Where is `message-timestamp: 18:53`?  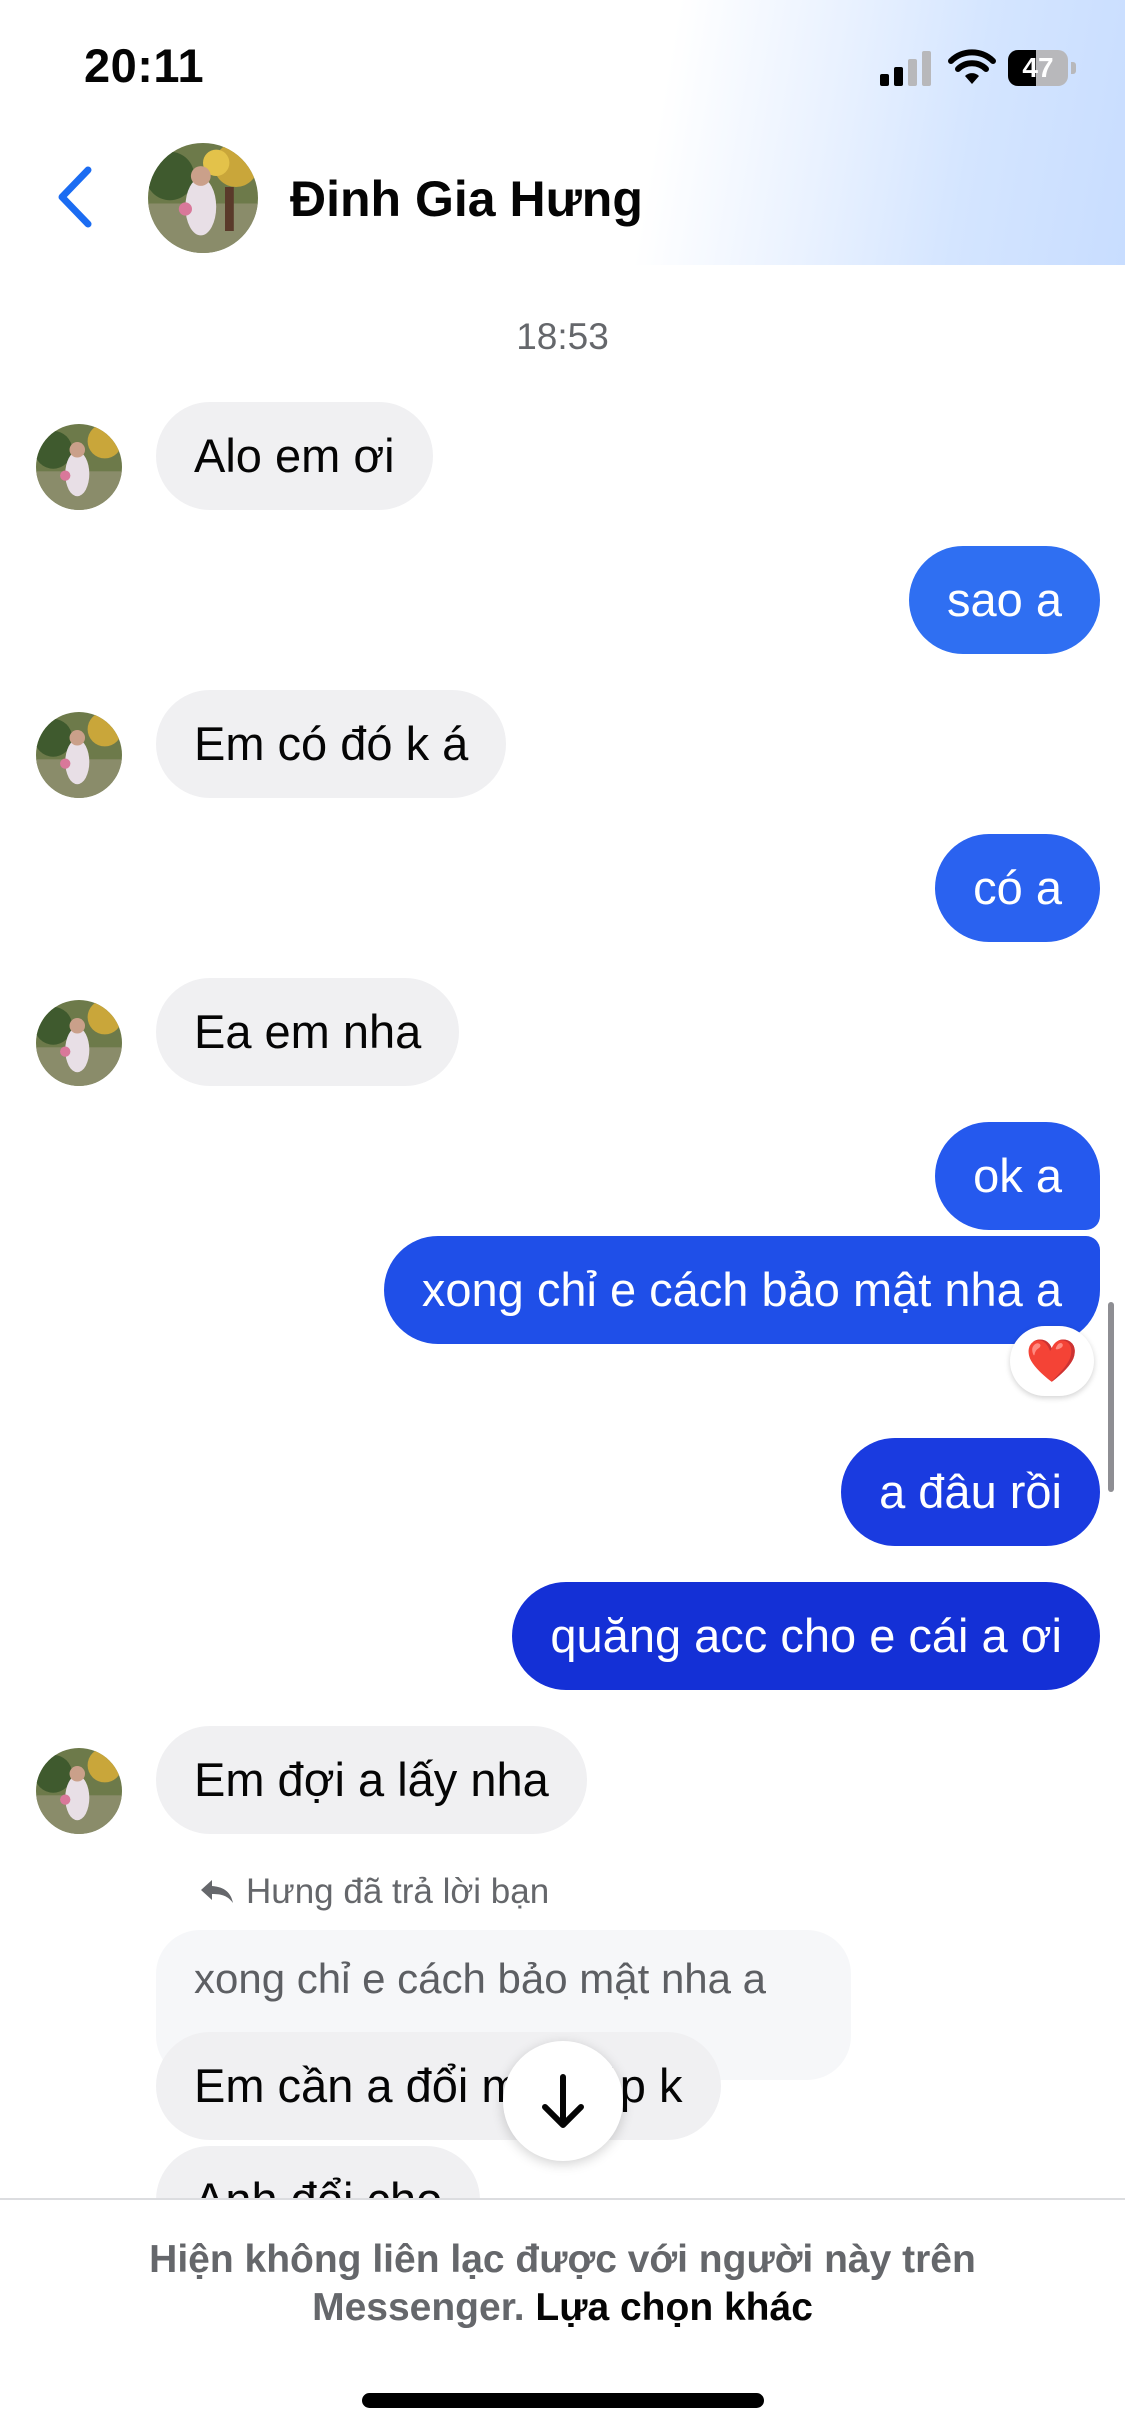 message-timestamp: 18:53 is located at coordinates (562, 336).